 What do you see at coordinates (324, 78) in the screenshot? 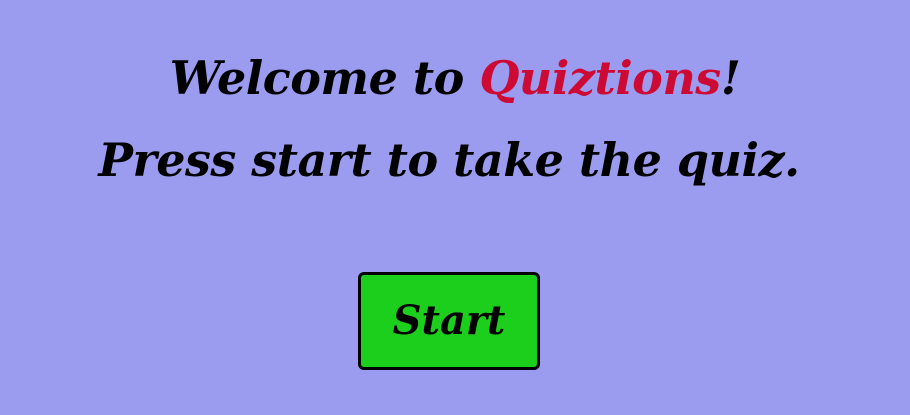
I see `welcome-prefix: Welcome to` at bounding box center [324, 78].